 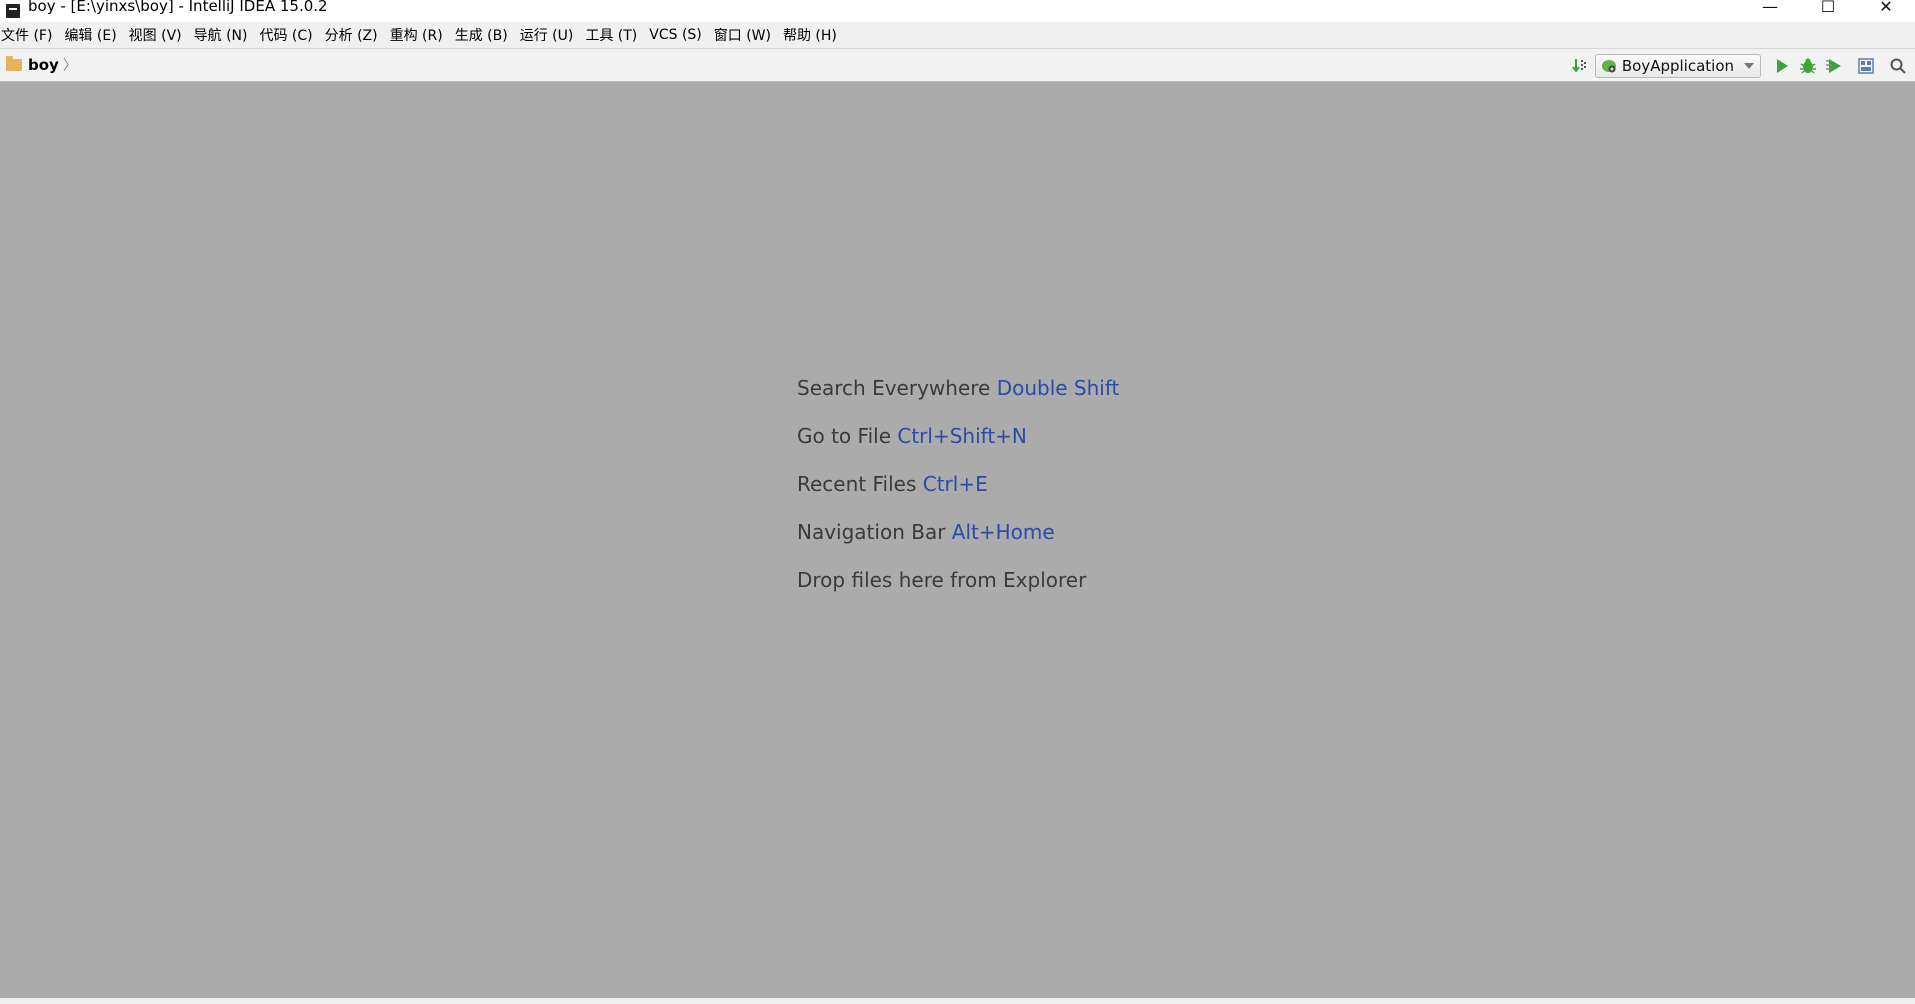 I want to click on hint-label: Recent Files, so click(x=860, y=484).